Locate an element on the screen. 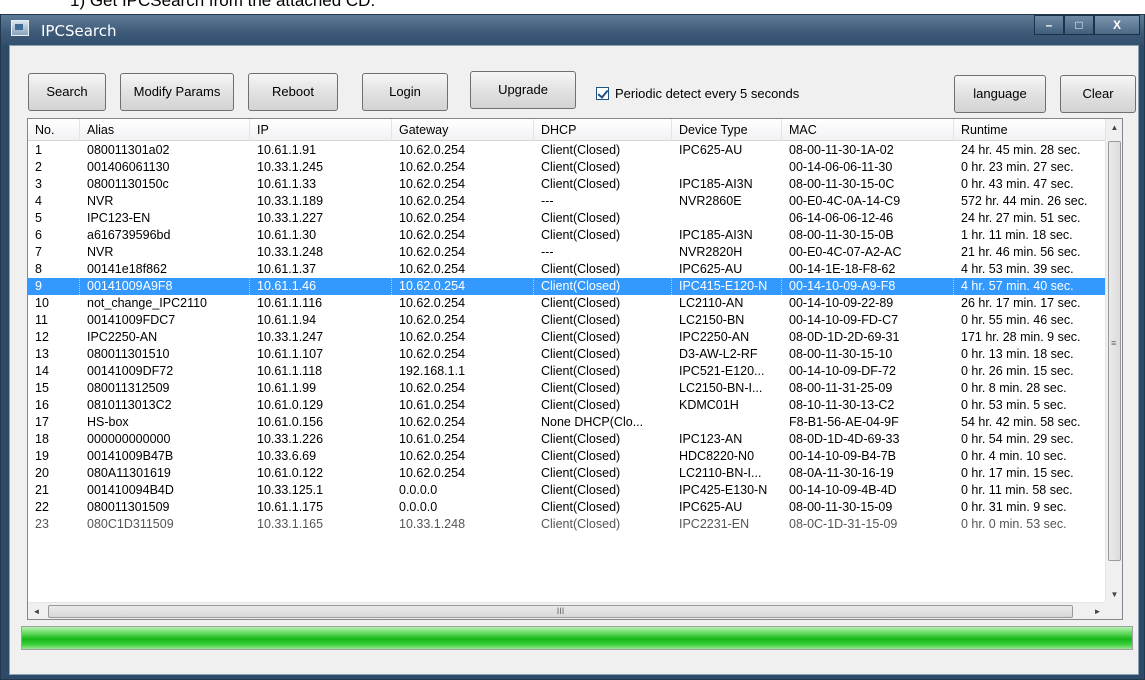 The image size is (1145, 680). scroll-right-icon: ► is located at coordinates (1097, 611).